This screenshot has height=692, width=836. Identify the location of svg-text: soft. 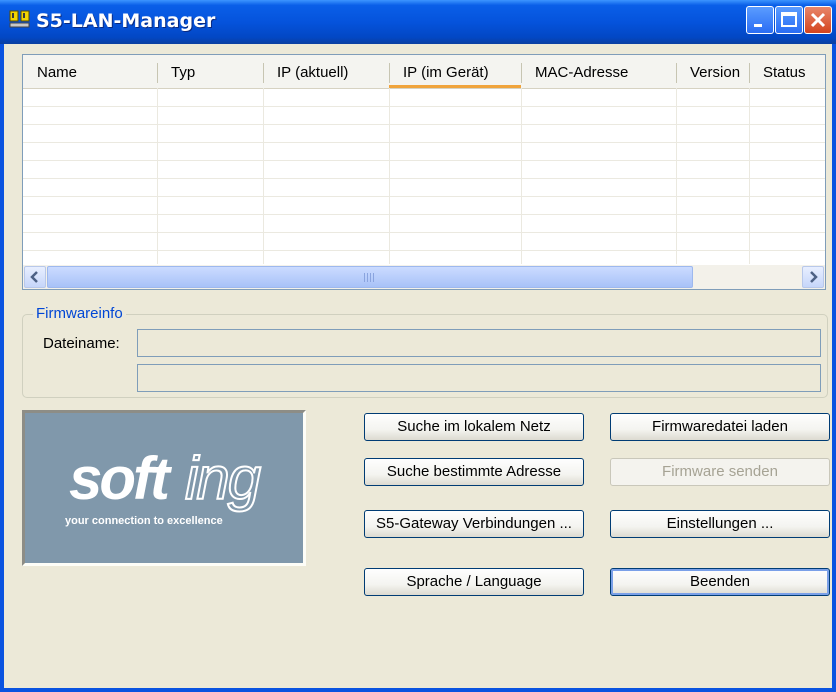
(121, 478).